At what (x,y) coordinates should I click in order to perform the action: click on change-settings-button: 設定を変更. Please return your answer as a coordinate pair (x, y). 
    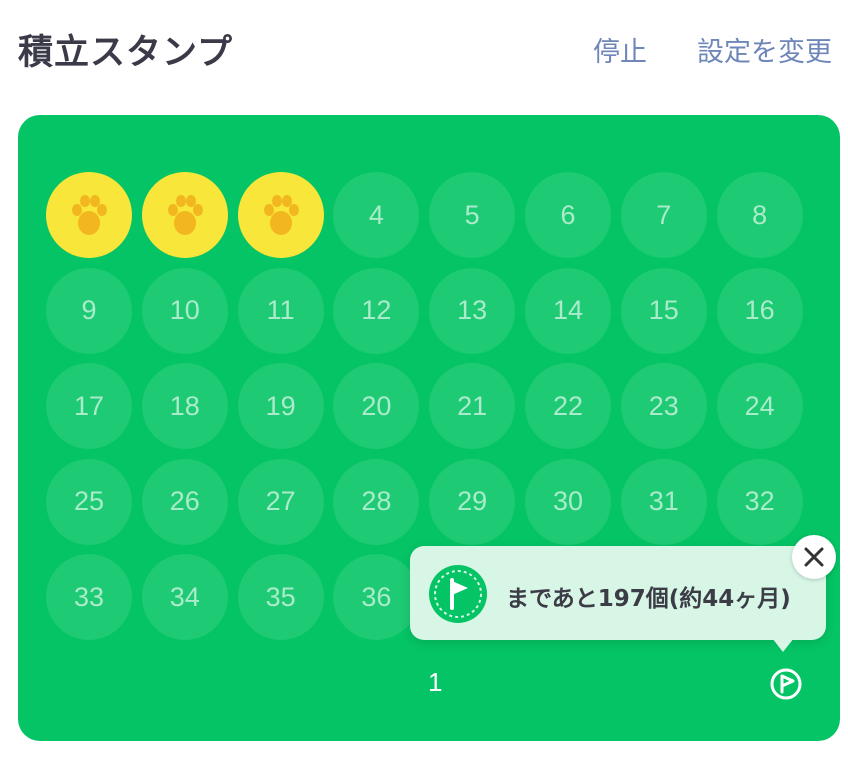
    Looking at the image, I should click on (764, 49).